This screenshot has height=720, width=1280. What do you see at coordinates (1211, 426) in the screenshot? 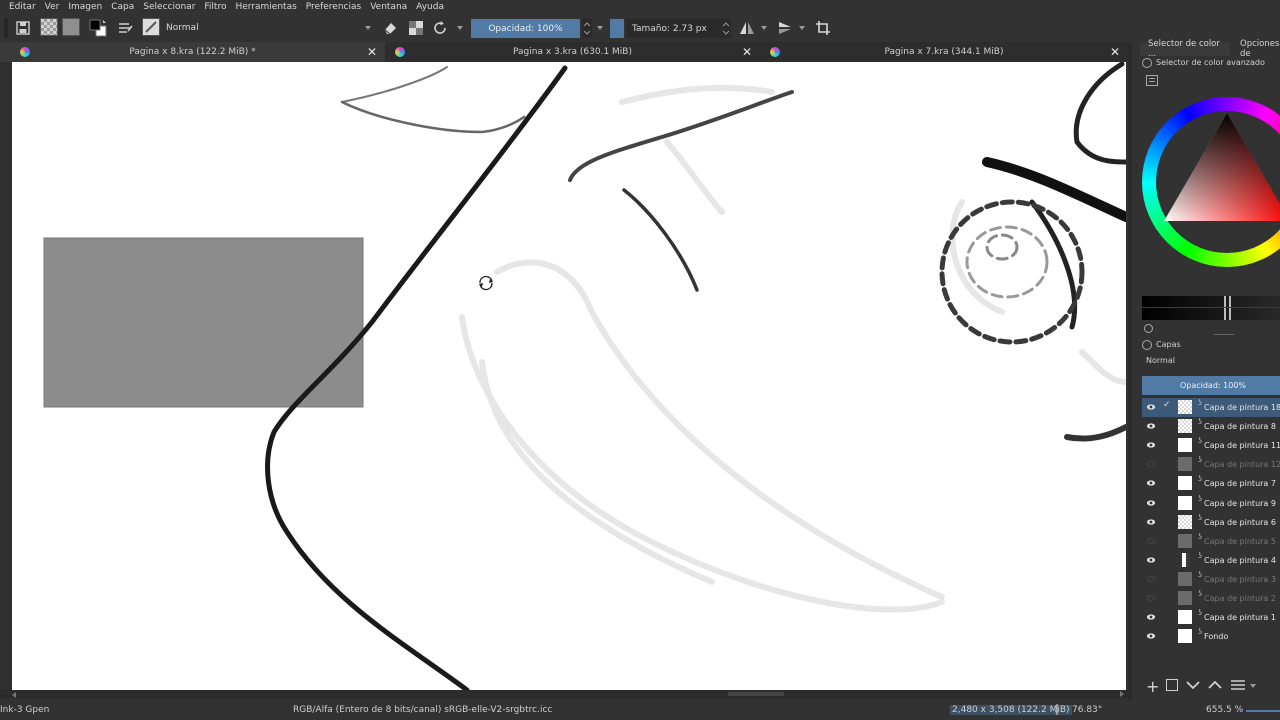
I see `layer-row: ʖ Capa de pintura 8` at bounding box center [1211, 426].